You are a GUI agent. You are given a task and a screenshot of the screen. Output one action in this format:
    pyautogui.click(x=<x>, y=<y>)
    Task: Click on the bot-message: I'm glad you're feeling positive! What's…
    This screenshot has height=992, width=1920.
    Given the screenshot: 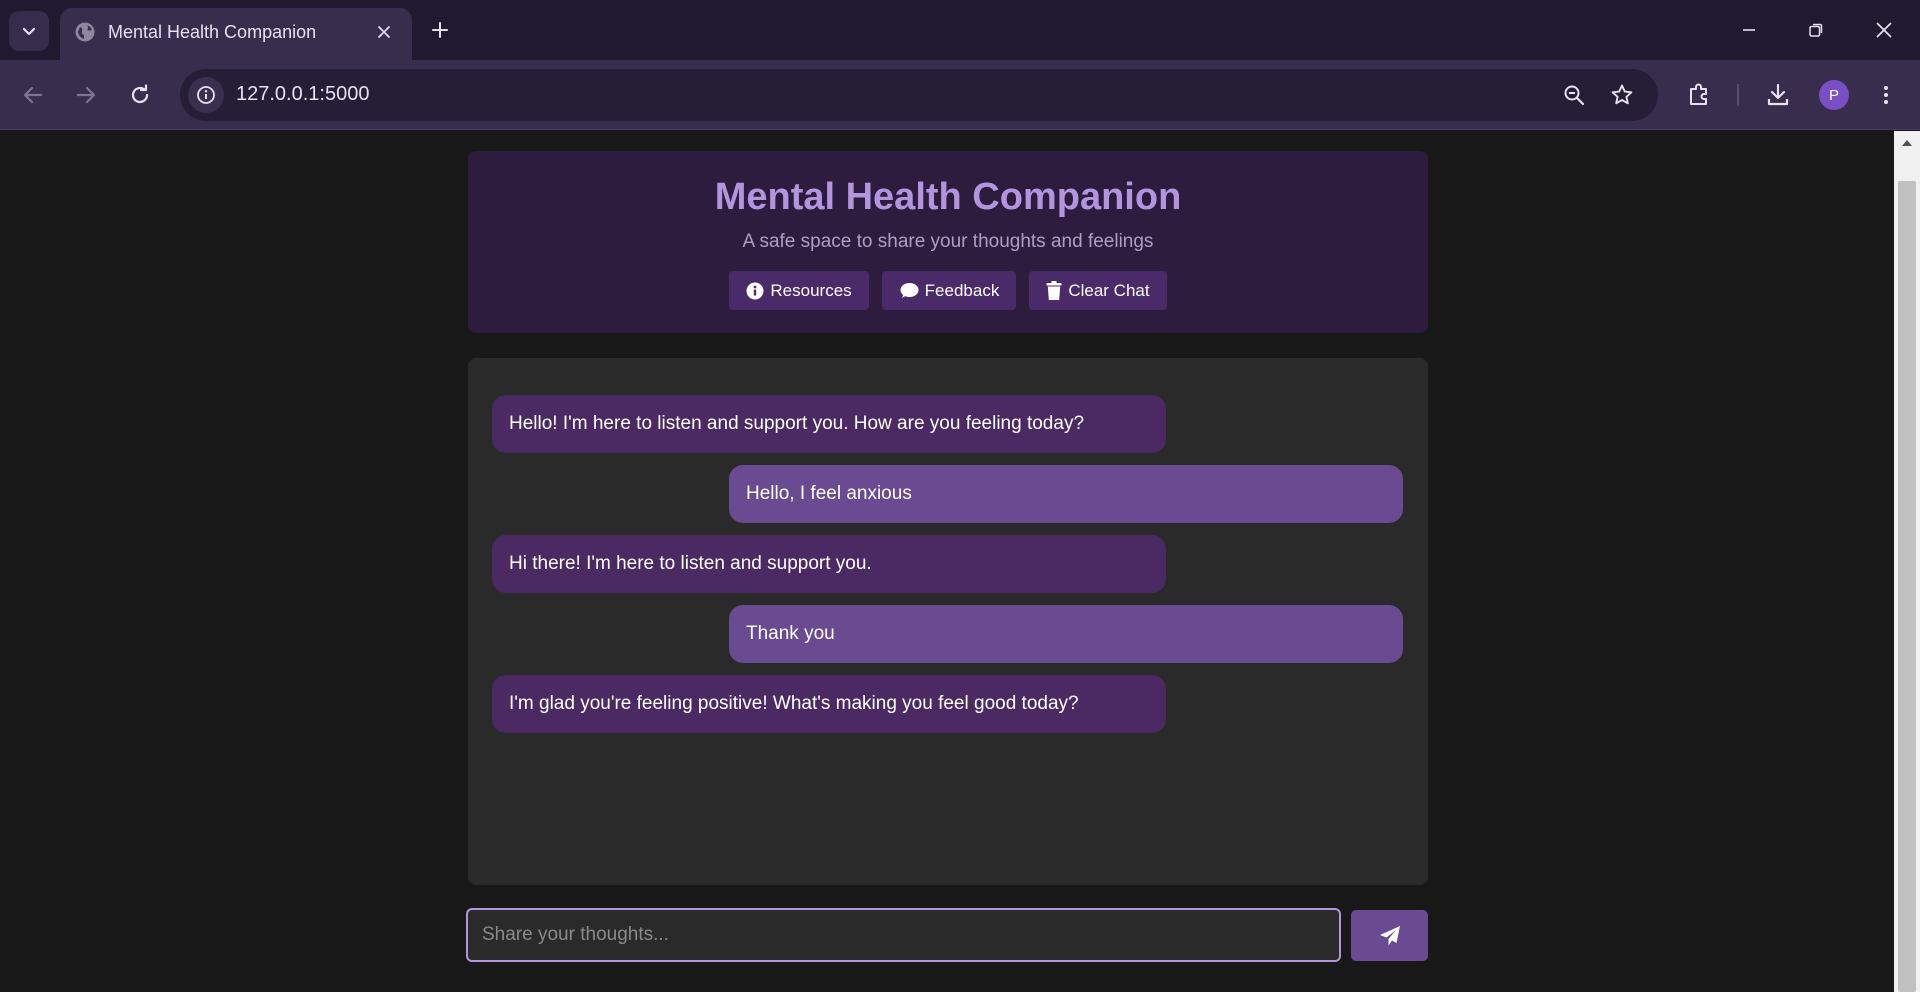 What is the action you would take?
    pyautogui.click(x=829, y=704)
    